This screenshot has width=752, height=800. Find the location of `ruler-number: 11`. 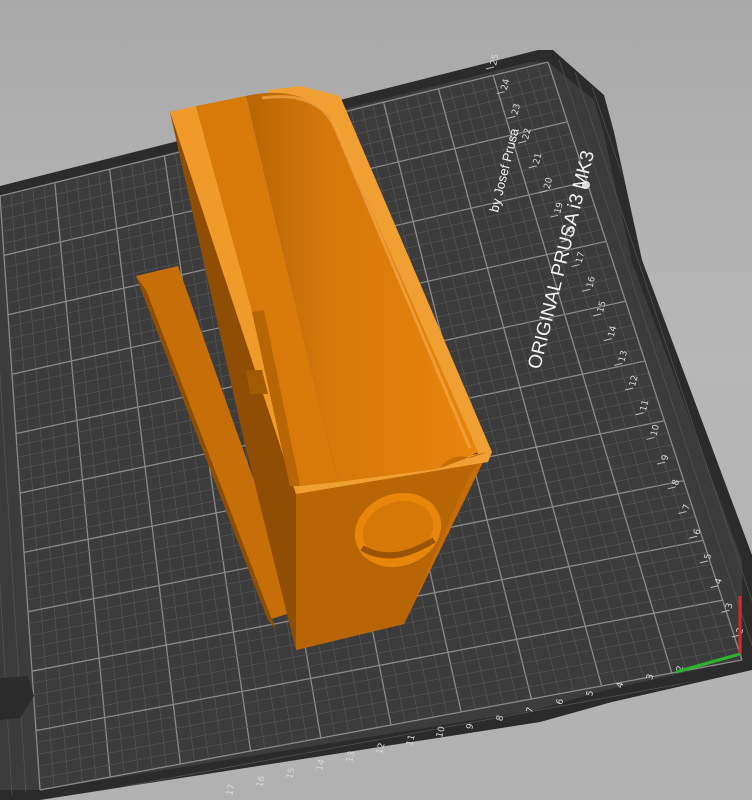

ruler-number: 11 is located at coordinates (411, 741).